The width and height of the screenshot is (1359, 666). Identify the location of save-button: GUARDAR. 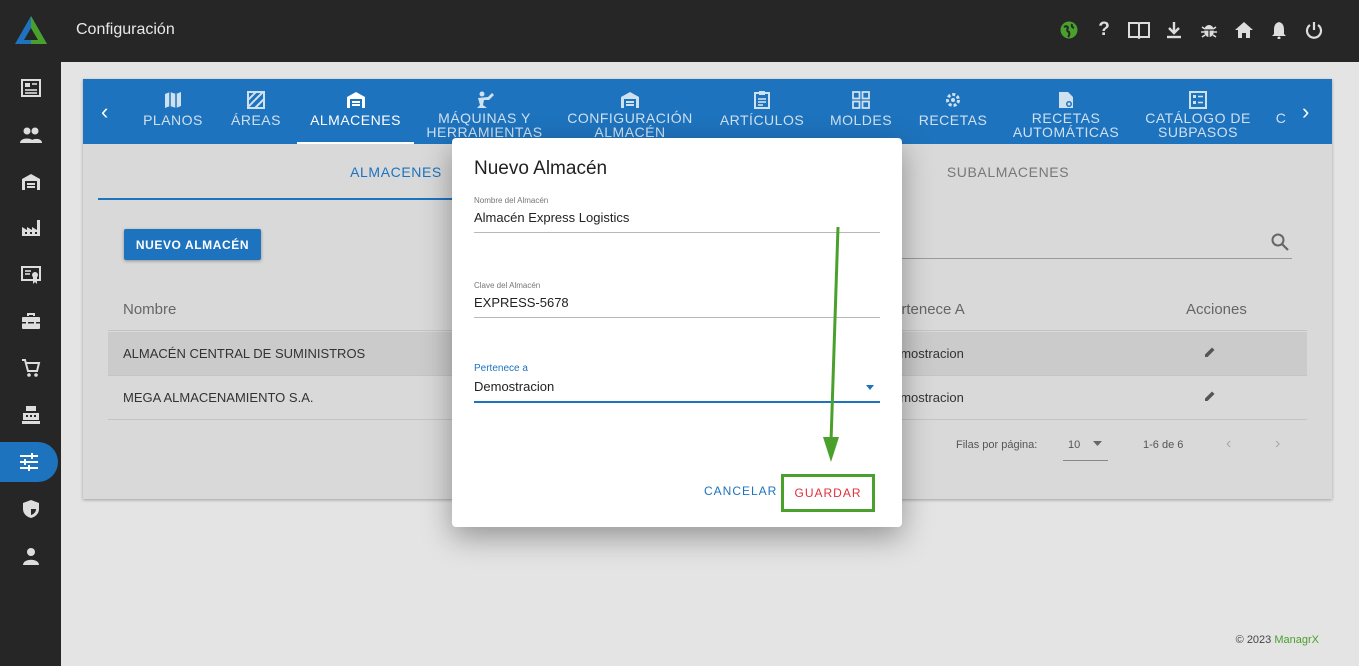
(828, 493).